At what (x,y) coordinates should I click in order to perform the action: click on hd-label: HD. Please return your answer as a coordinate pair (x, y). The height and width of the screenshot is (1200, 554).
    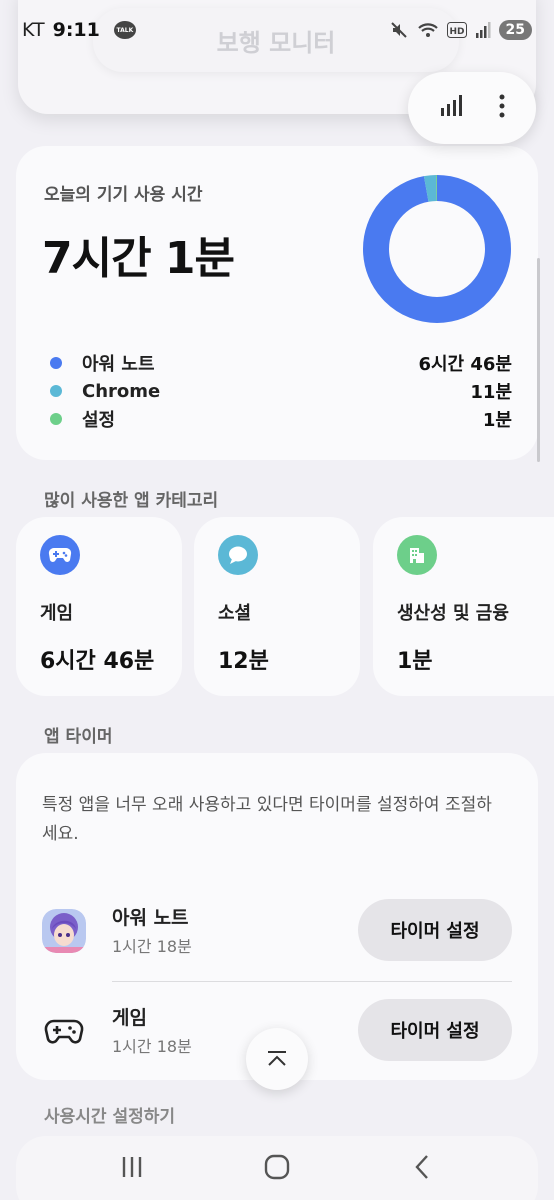
    Looking at the image, I should click on (456, 32).